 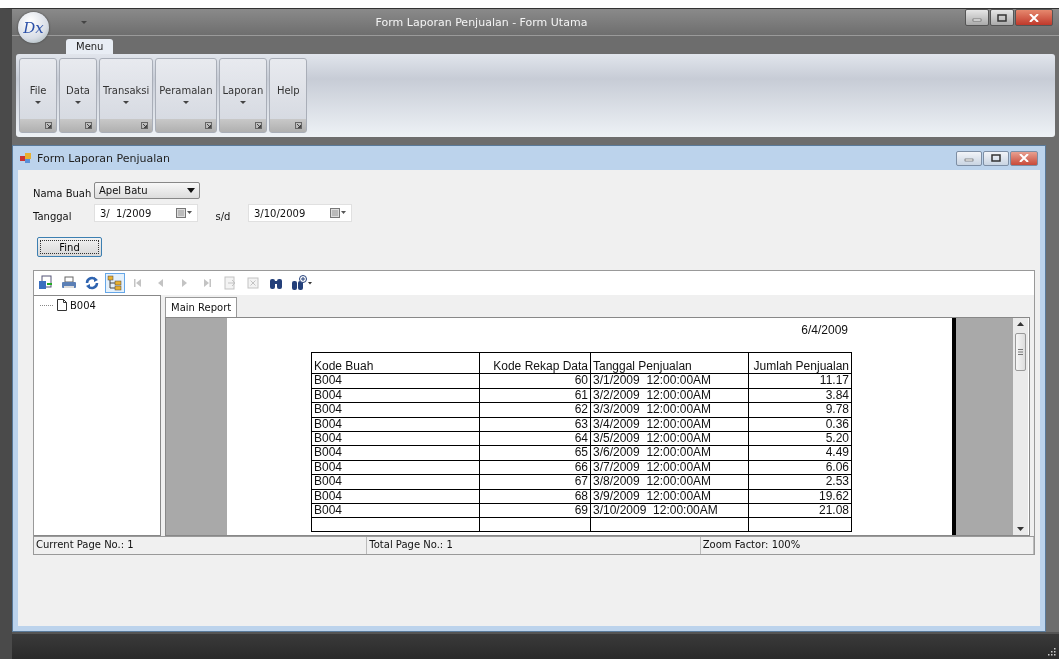 I want to click on zoom-icon, so click(x=302, y=283).